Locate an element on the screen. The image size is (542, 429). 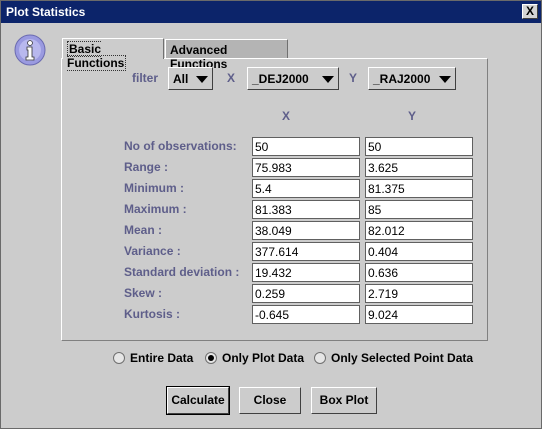
stat-x-maximum: 81.383 is located at coordinates (306, 209).